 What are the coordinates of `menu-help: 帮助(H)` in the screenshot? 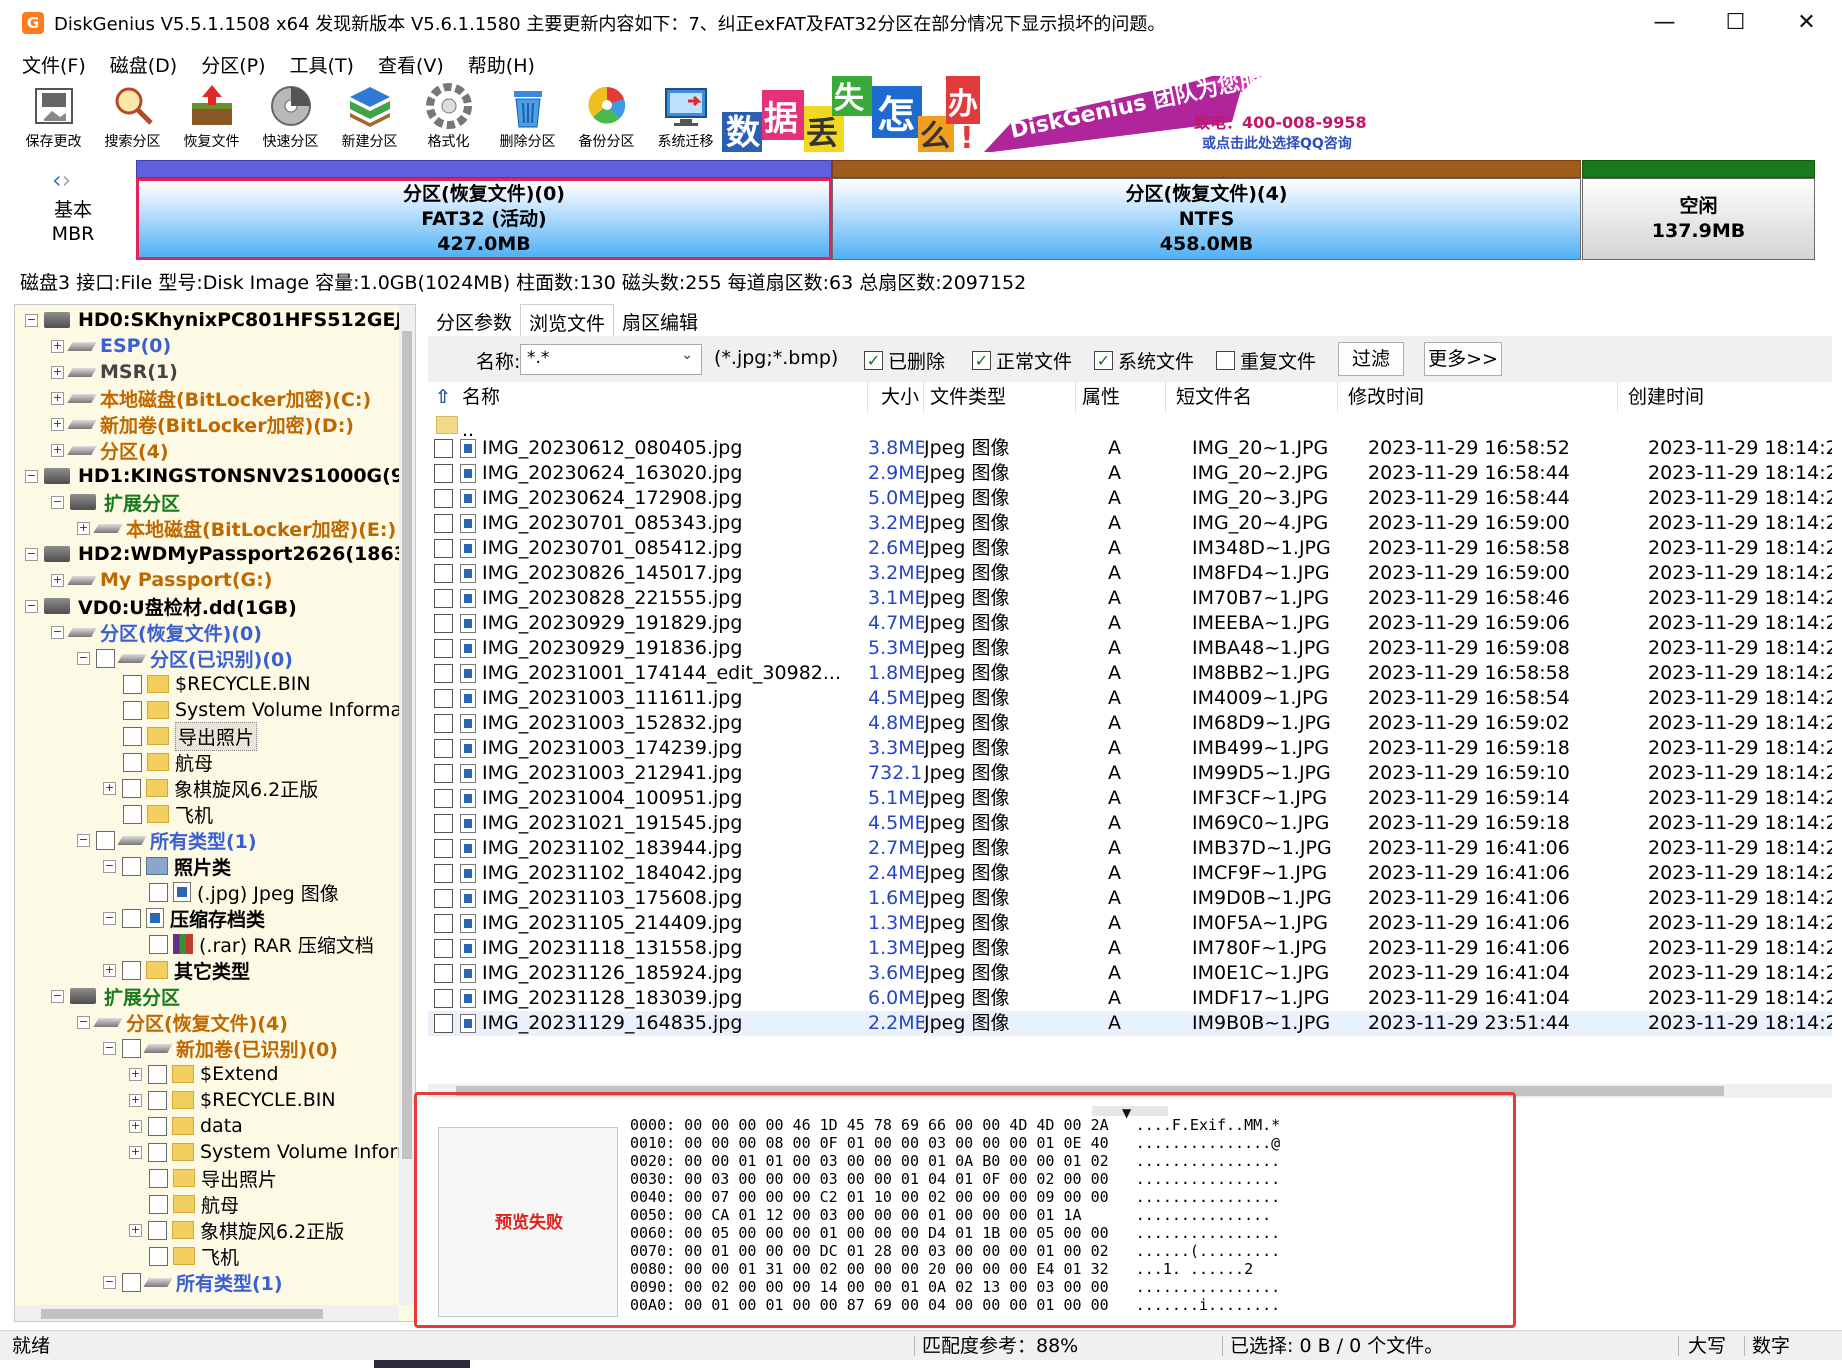 It's located at (501, 64).